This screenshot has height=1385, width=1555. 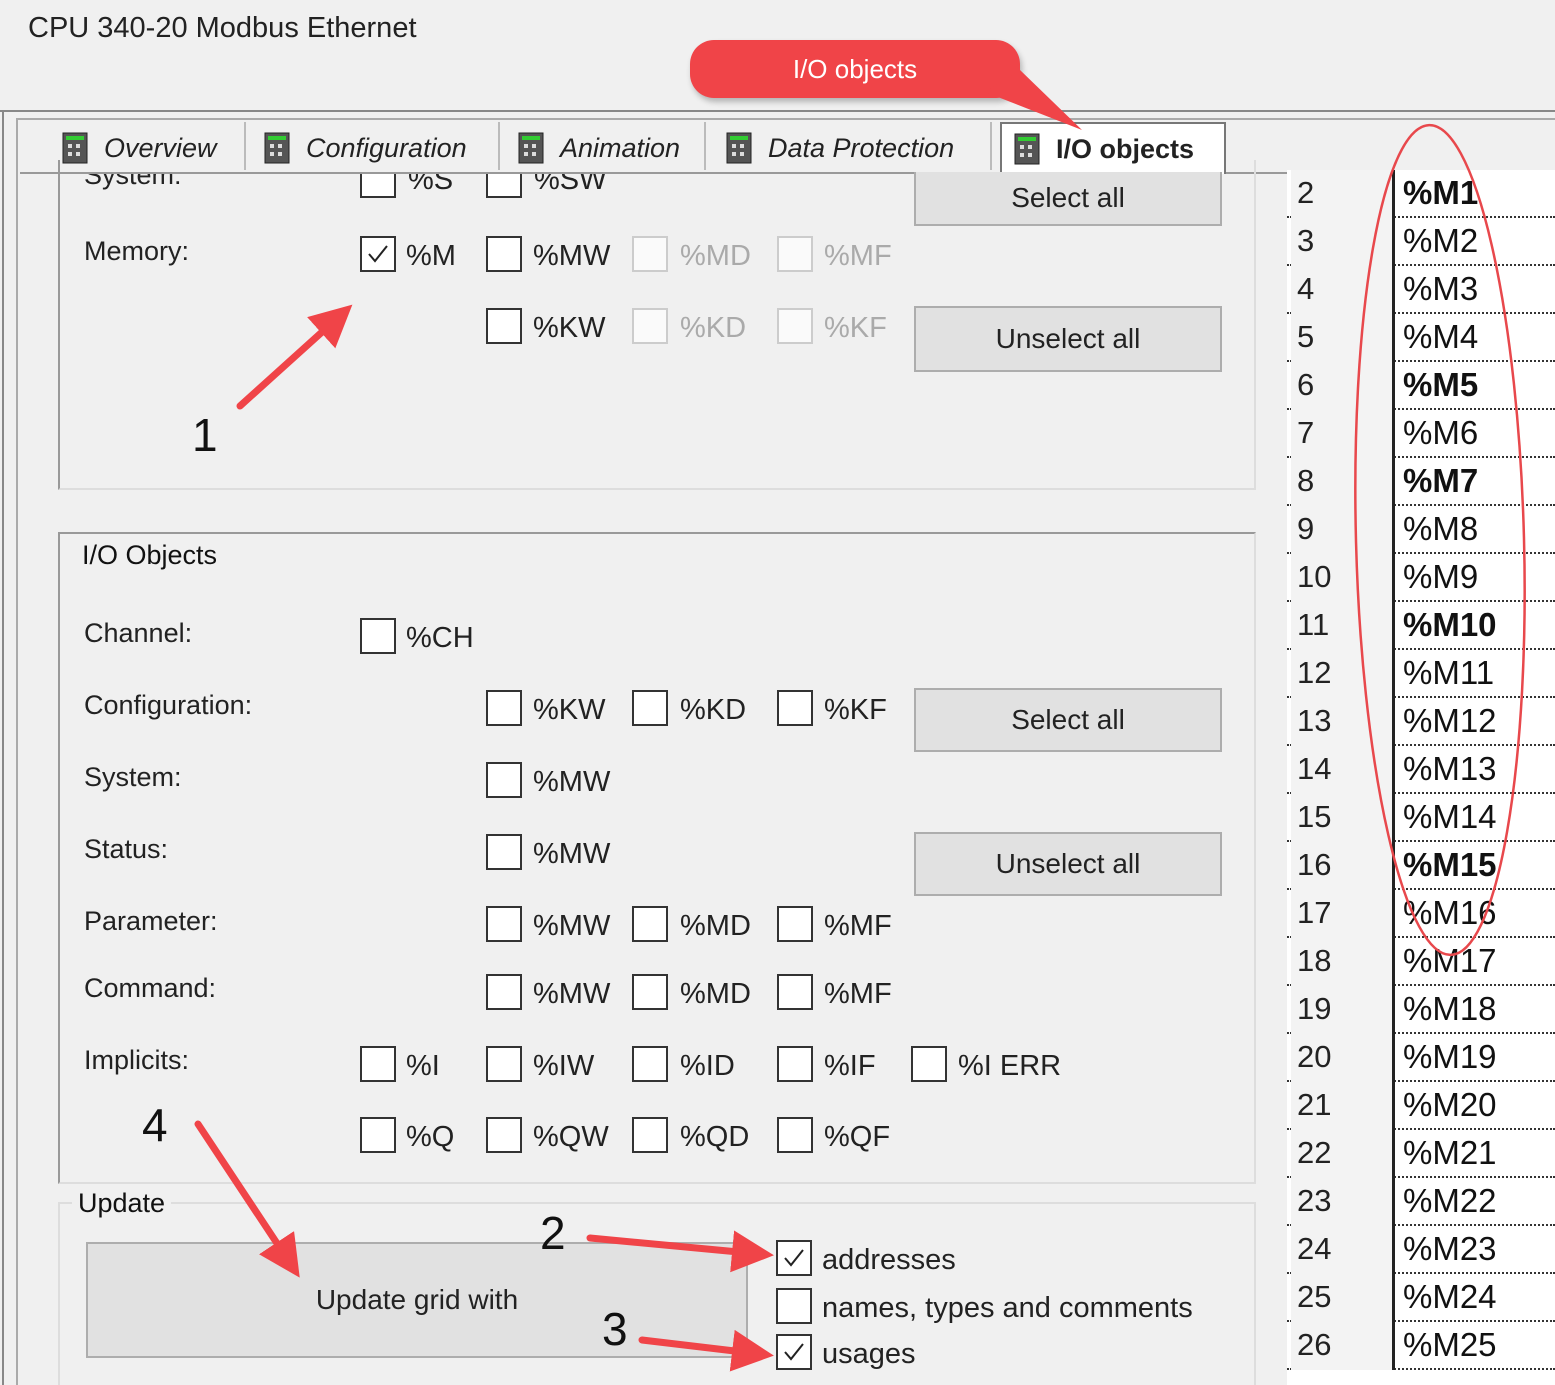 I want to click on checkbox-label-if: %IF, so click(x=850, y=1066).